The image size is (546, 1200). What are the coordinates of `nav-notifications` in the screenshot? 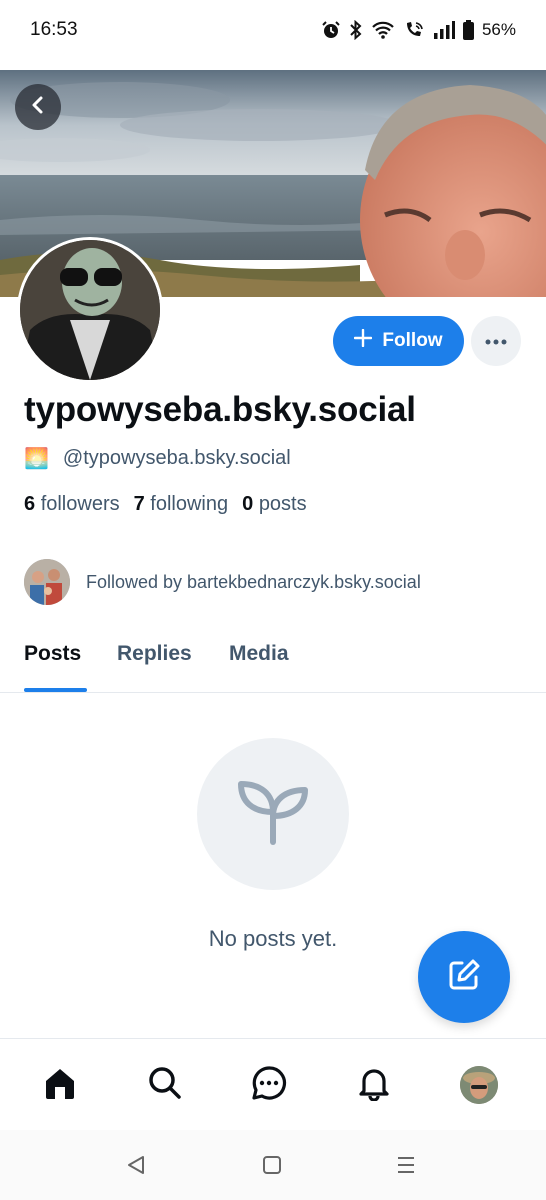 It's located at (374, 1085).